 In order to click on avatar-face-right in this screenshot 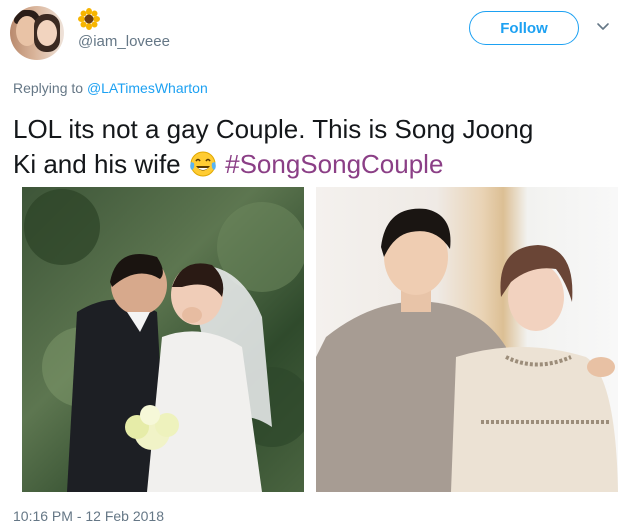, I will do `click(47, 33)`.